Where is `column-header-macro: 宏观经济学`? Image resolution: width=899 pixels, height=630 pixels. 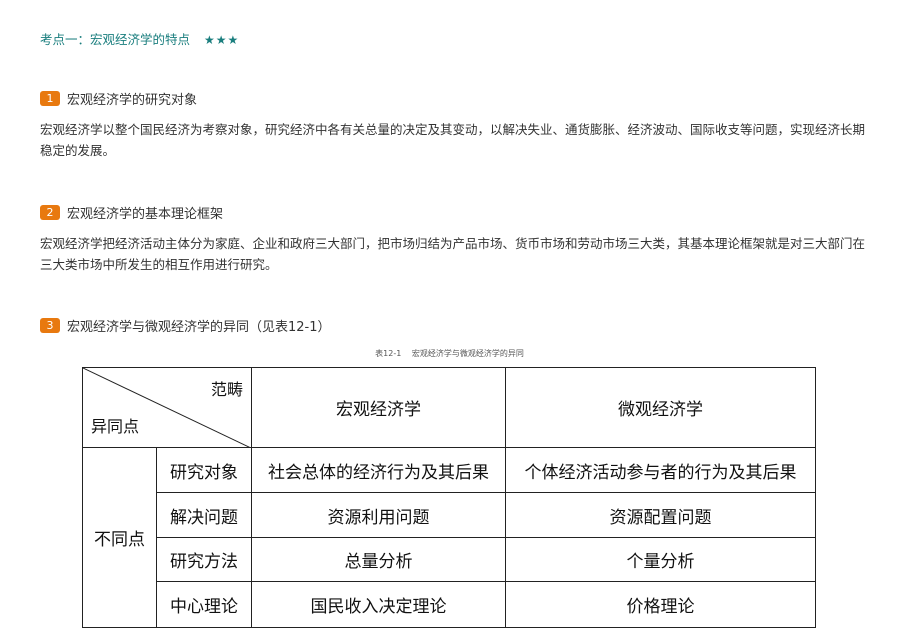
column-header-macro: 宏观经济学 is located at coordinates (378, 407).